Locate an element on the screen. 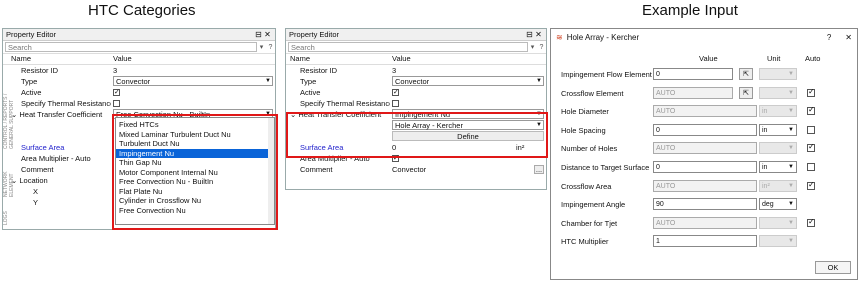 The width and height of the screenshot is (861, 283). dialog-row: Number of Holes AUTO ▼ is located at coordinates (704, 148).